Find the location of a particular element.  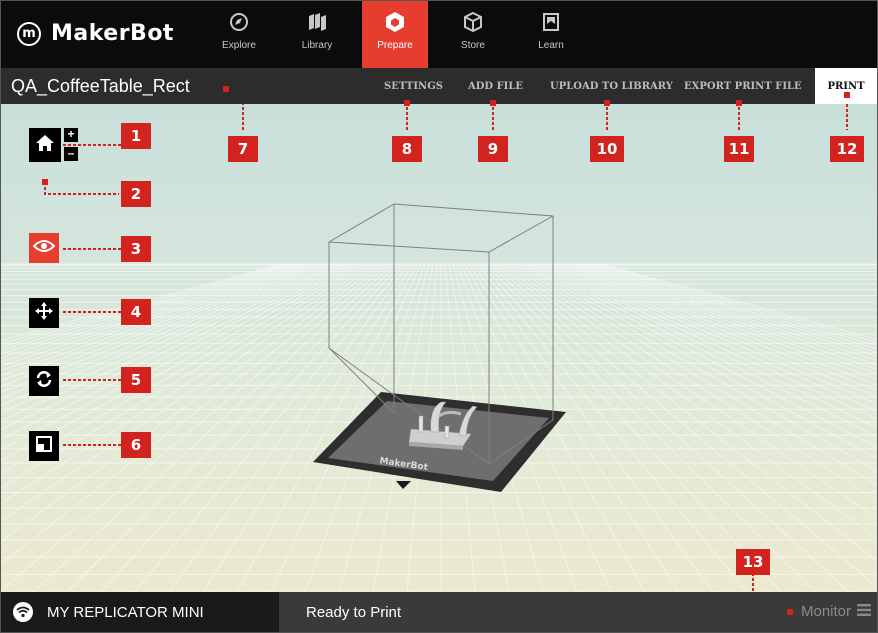

callout-4: 4 is located at coordinates (136, 312).